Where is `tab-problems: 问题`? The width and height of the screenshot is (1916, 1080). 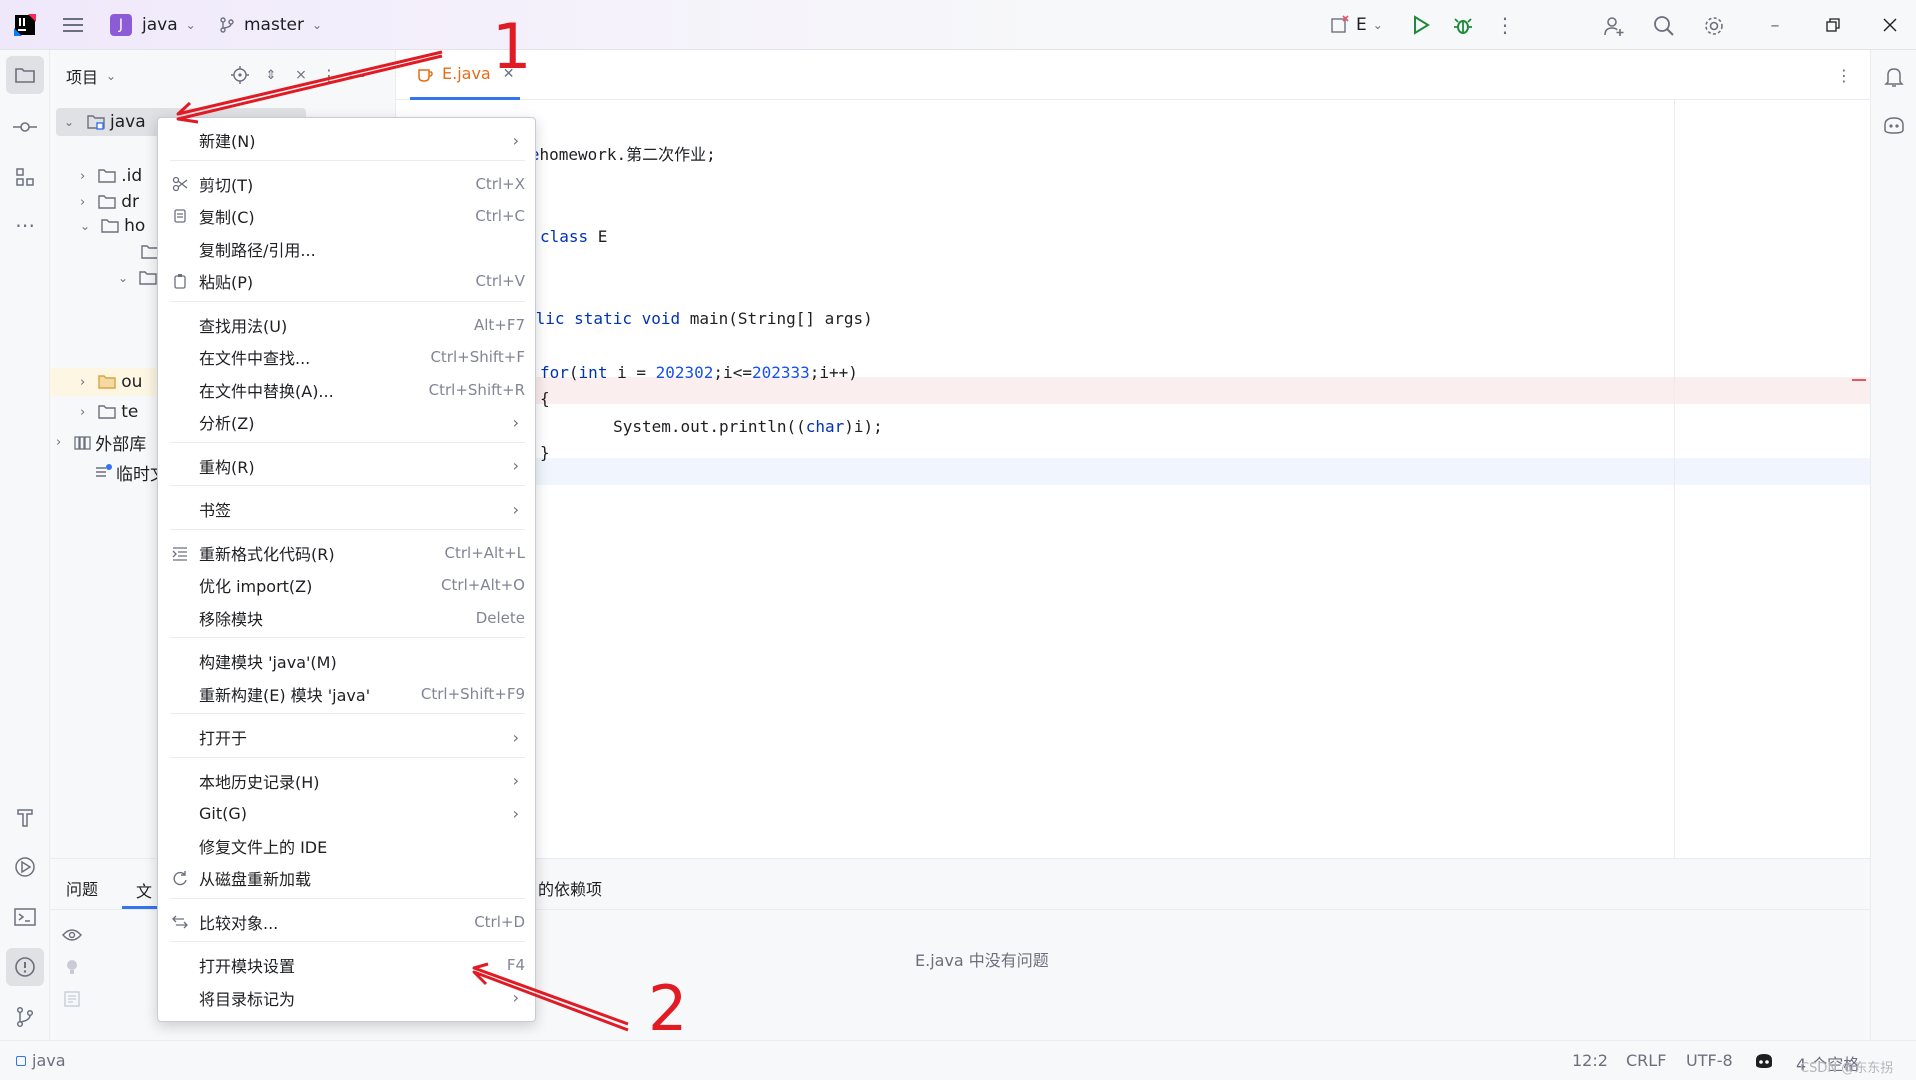 tab-problems: 问题 is located at coordinates (82, 888).